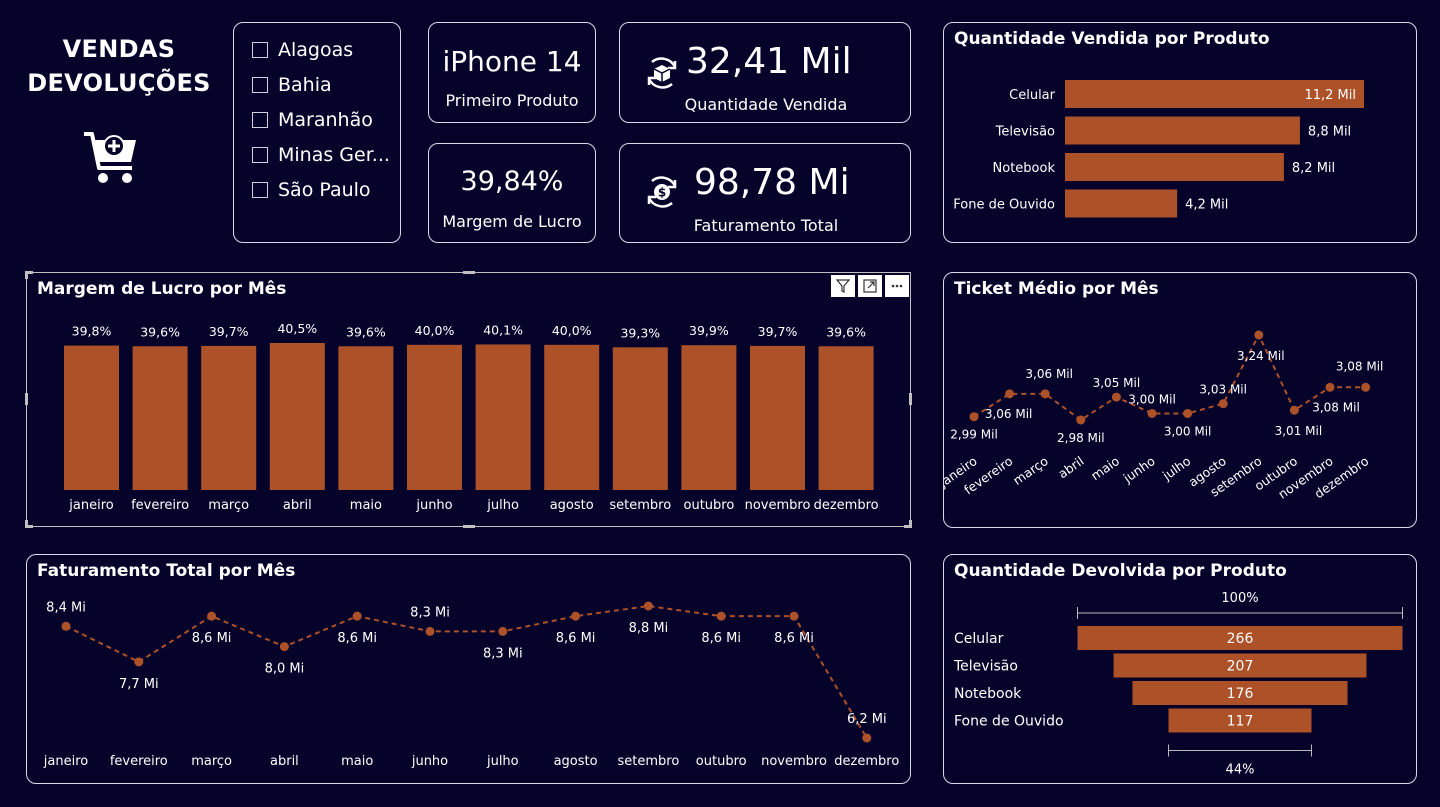 The width and height of the screenshot is (1440, 807). What do you see at coordinates (709, 505) in the screenshot?
I see `x-tick-label: outubro` at bounding box center [709, 505].